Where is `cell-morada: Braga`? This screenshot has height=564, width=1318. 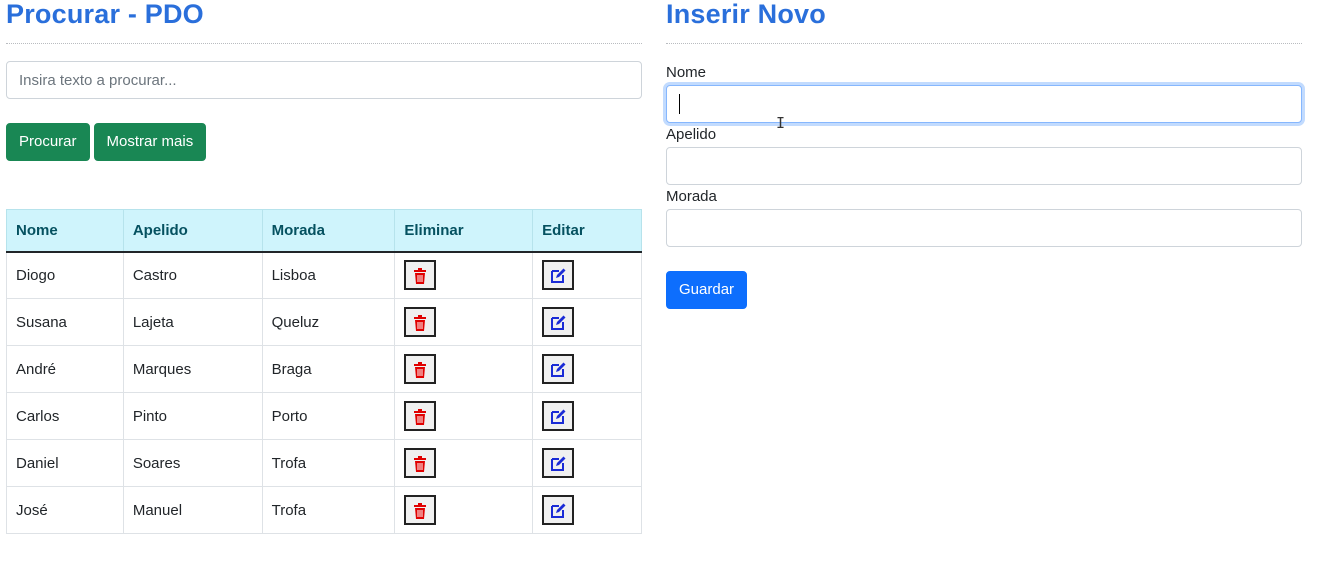 cell-morada: Braga is located at coordinates (328, 369).